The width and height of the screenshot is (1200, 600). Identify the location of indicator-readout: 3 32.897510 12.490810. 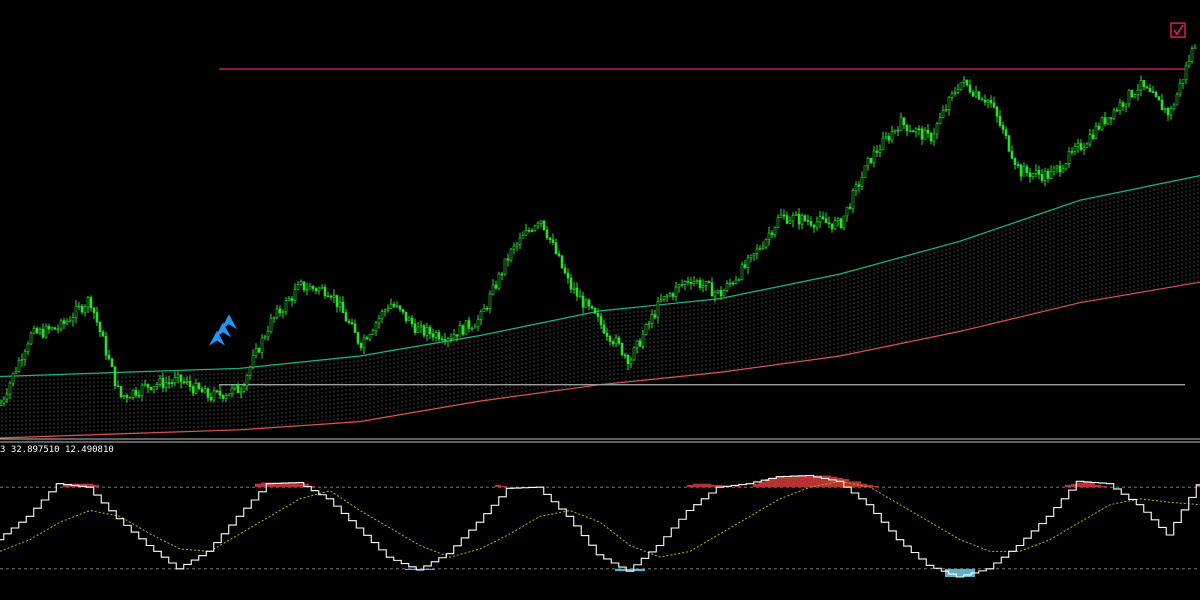
(57, 450).